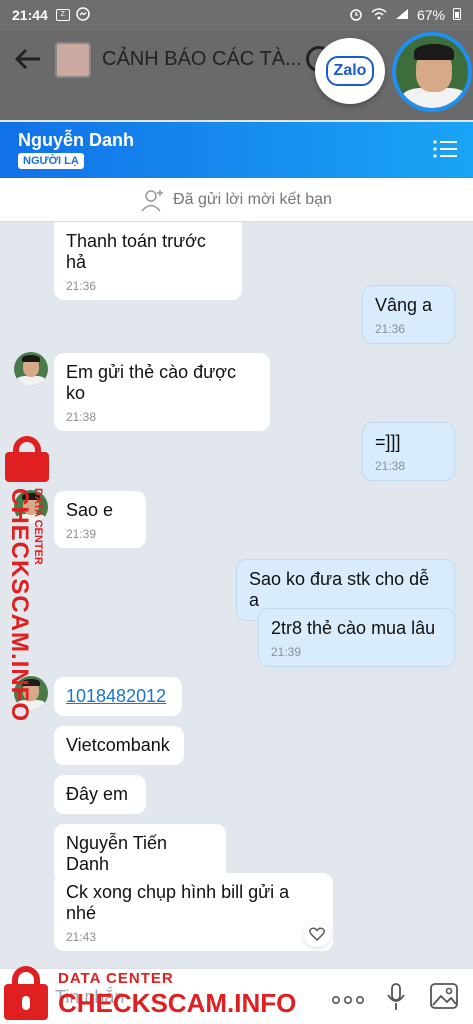 The width and height of the screenshot is (473, 1024). I want to click on message-text: =]]], so click(388, 442).